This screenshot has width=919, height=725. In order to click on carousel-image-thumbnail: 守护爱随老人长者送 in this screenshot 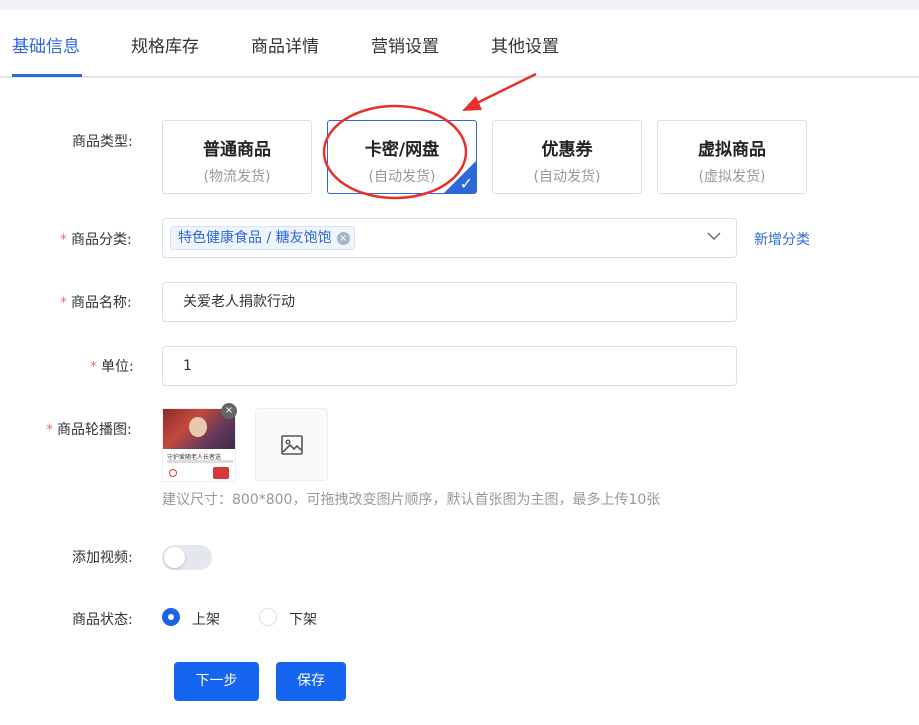, I will do `click(199, 445)`.